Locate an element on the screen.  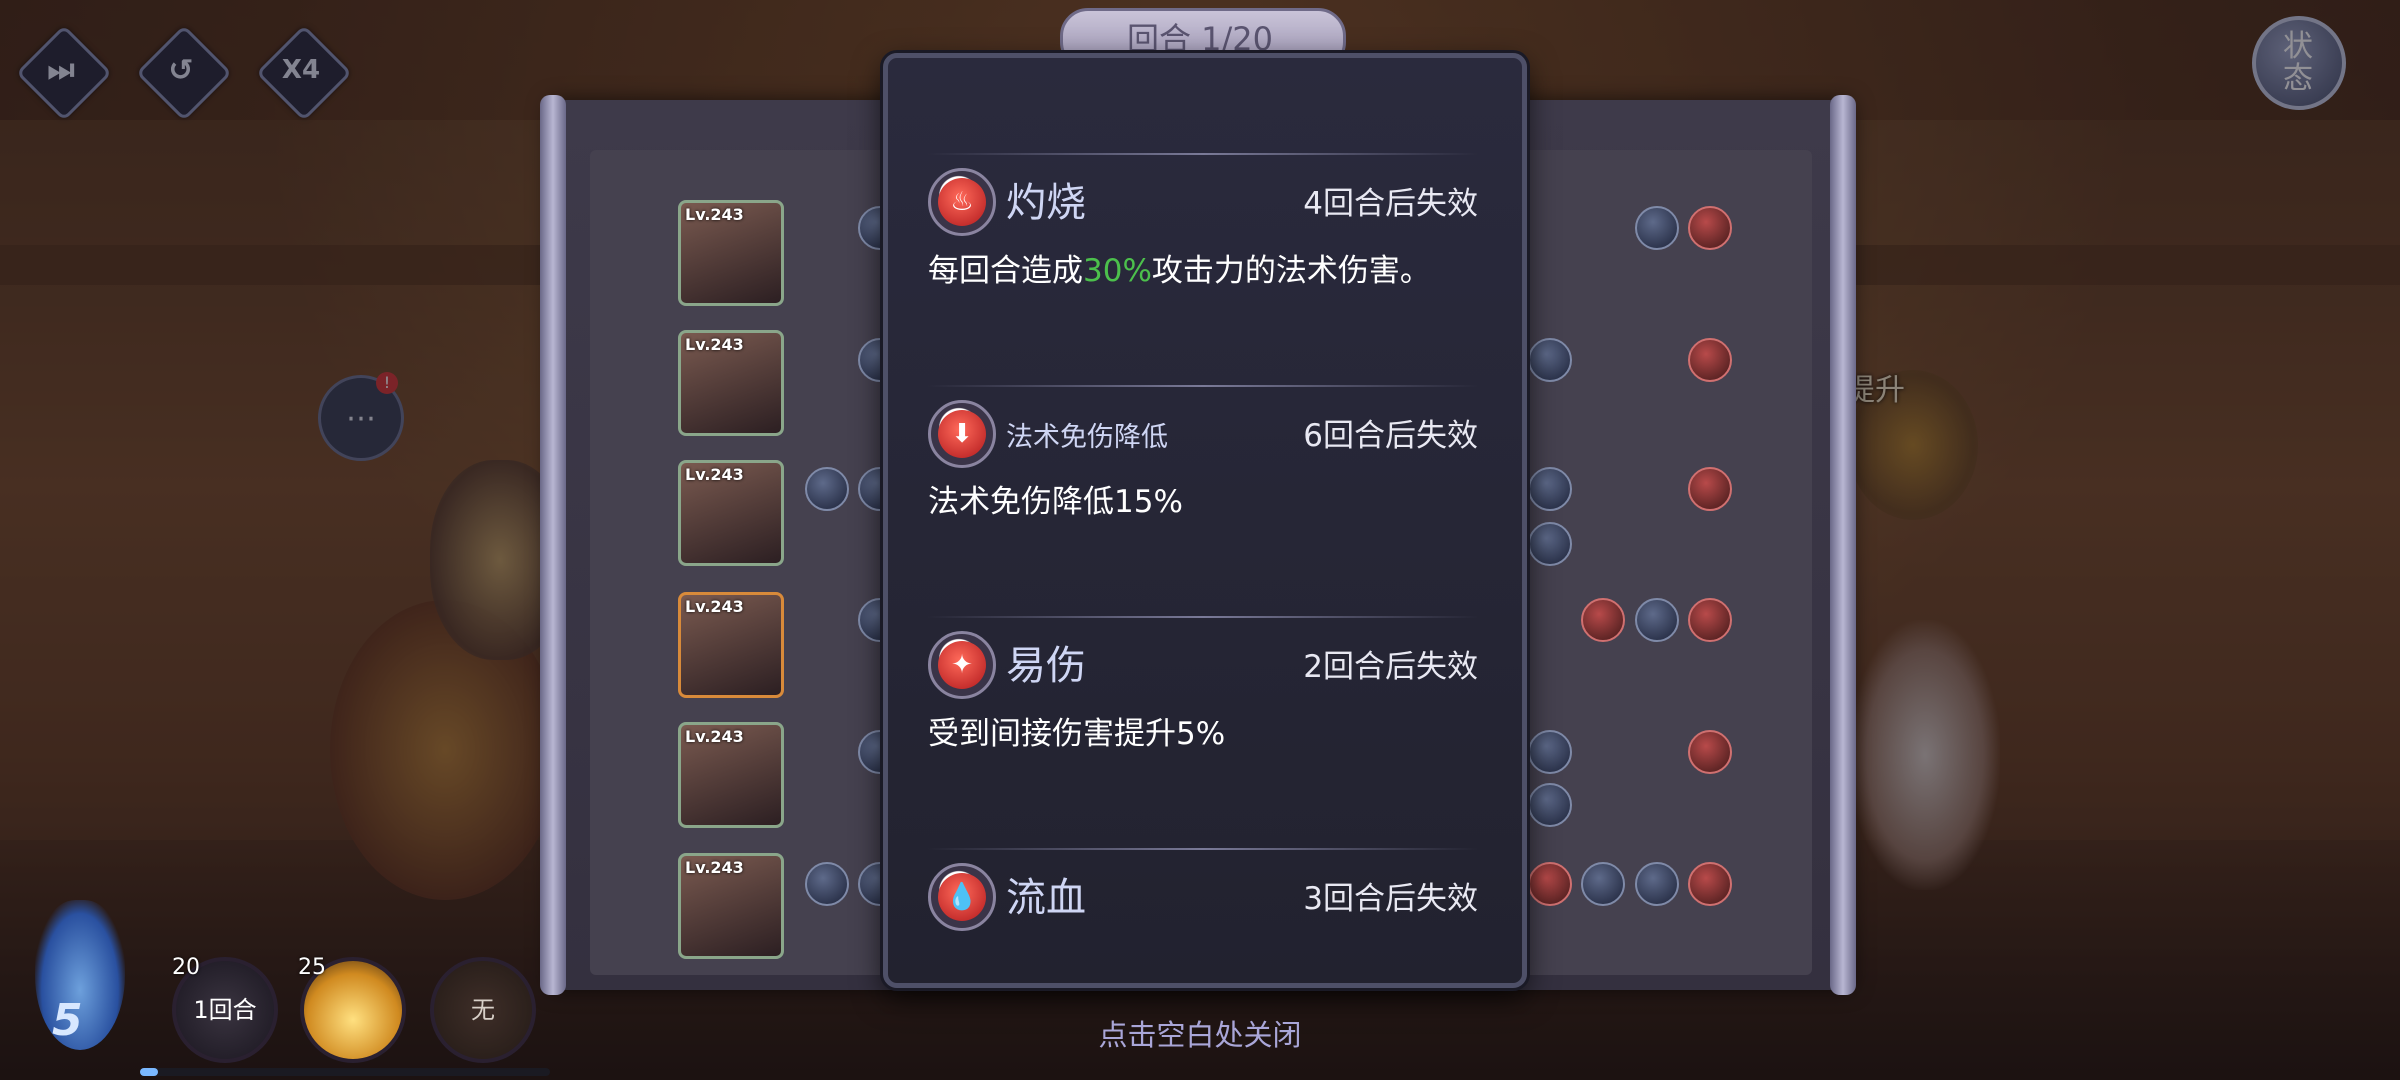
buff-description: 每回合造成30%攻击力的法术伤害。 is located at coordinates (1179, 271).